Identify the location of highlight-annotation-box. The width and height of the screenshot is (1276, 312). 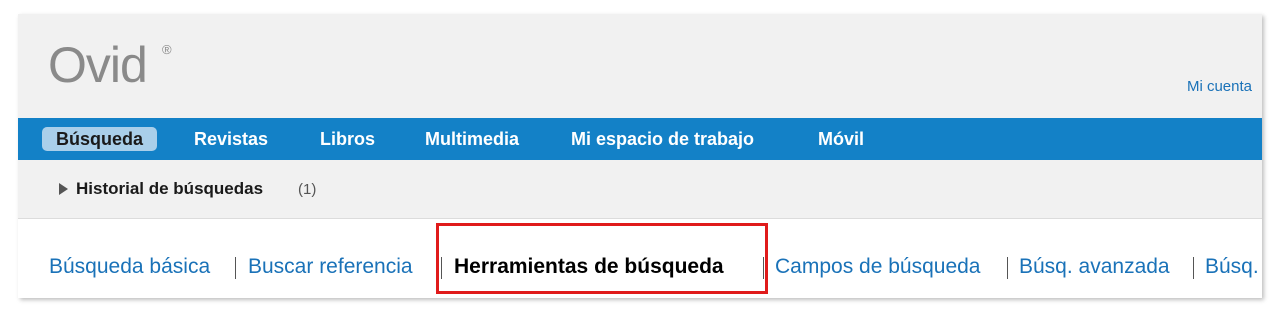
(602, 258).